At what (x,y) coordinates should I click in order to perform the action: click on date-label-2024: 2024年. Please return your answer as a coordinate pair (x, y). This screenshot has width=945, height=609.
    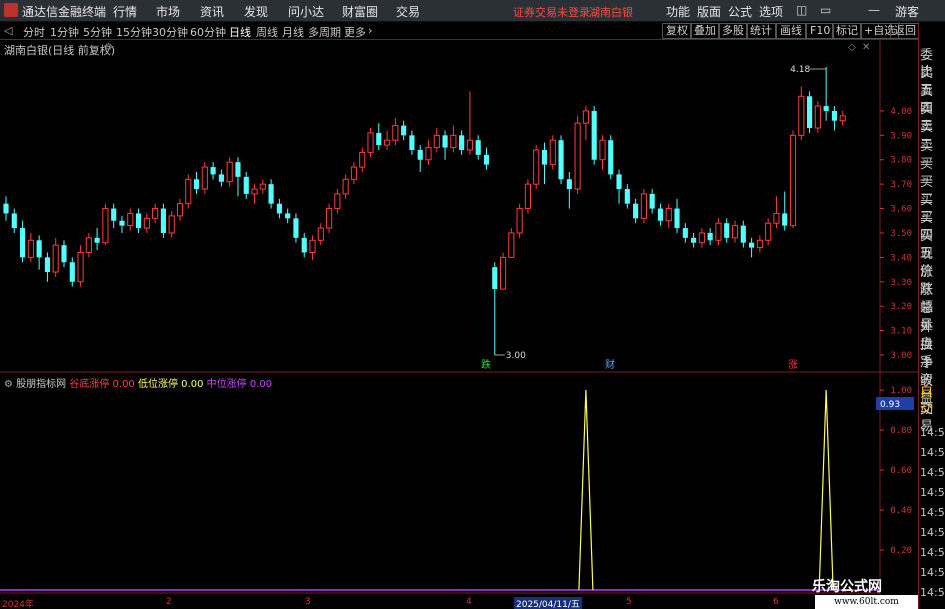
    Looking at the image, I should click on (18, 604).